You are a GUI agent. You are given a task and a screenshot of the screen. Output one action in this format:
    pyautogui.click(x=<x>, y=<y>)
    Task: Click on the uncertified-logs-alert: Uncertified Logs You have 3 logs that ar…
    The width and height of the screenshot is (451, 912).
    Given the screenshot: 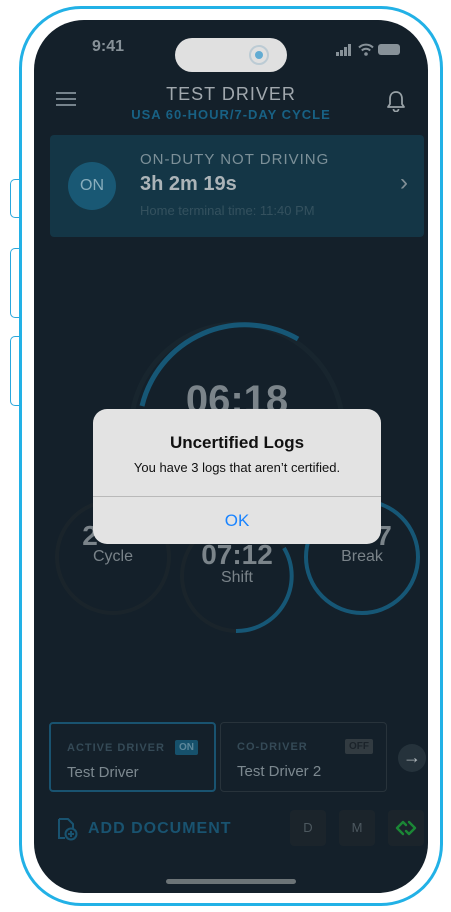 What is the action you would take?
    pyautogui.click(x=237, y=476)
    